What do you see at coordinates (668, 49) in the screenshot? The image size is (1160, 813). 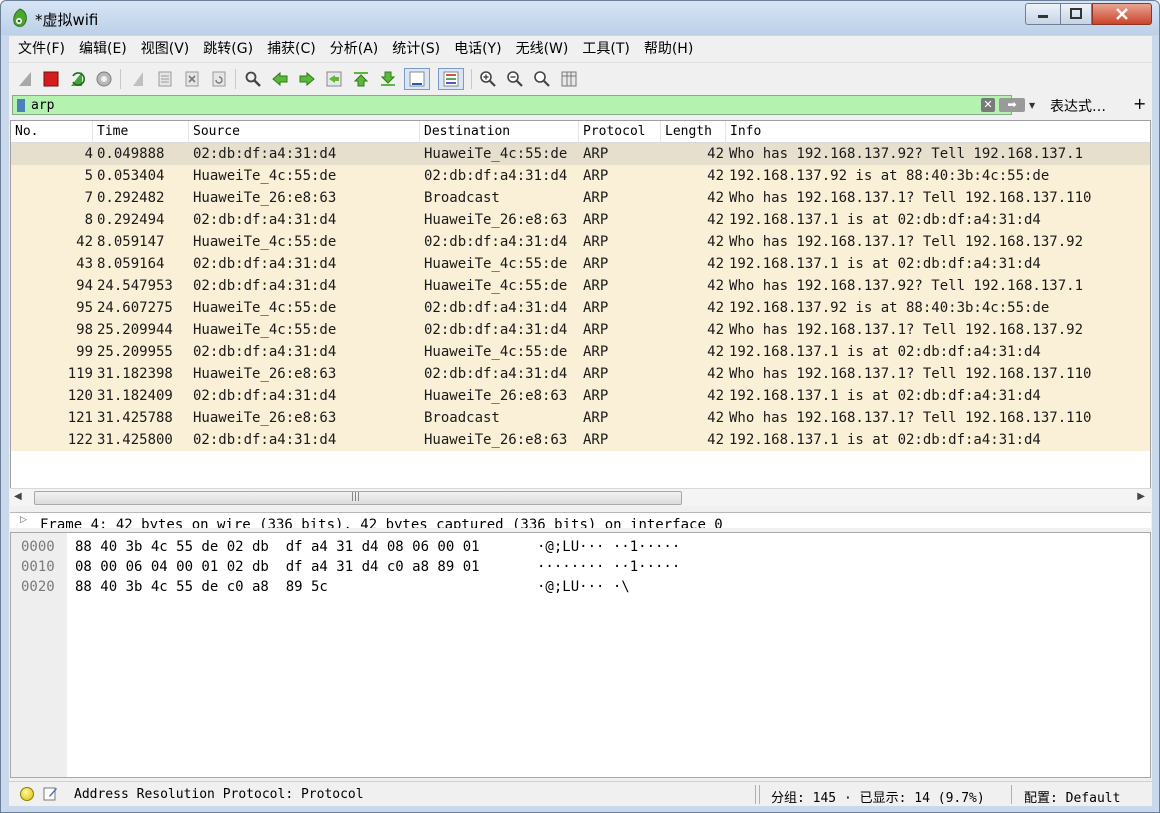 I see `menu-help: 帮助(H)` at bounding box center [668, 49].